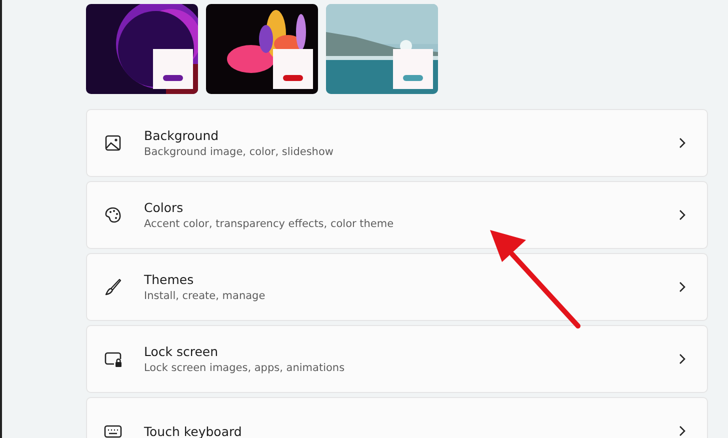 This screenshot has width=728, height=438. What do you see at coordinates (169, 279) in the screenshot?
I see `card-title: Themes` at bounding box center [169, 279].